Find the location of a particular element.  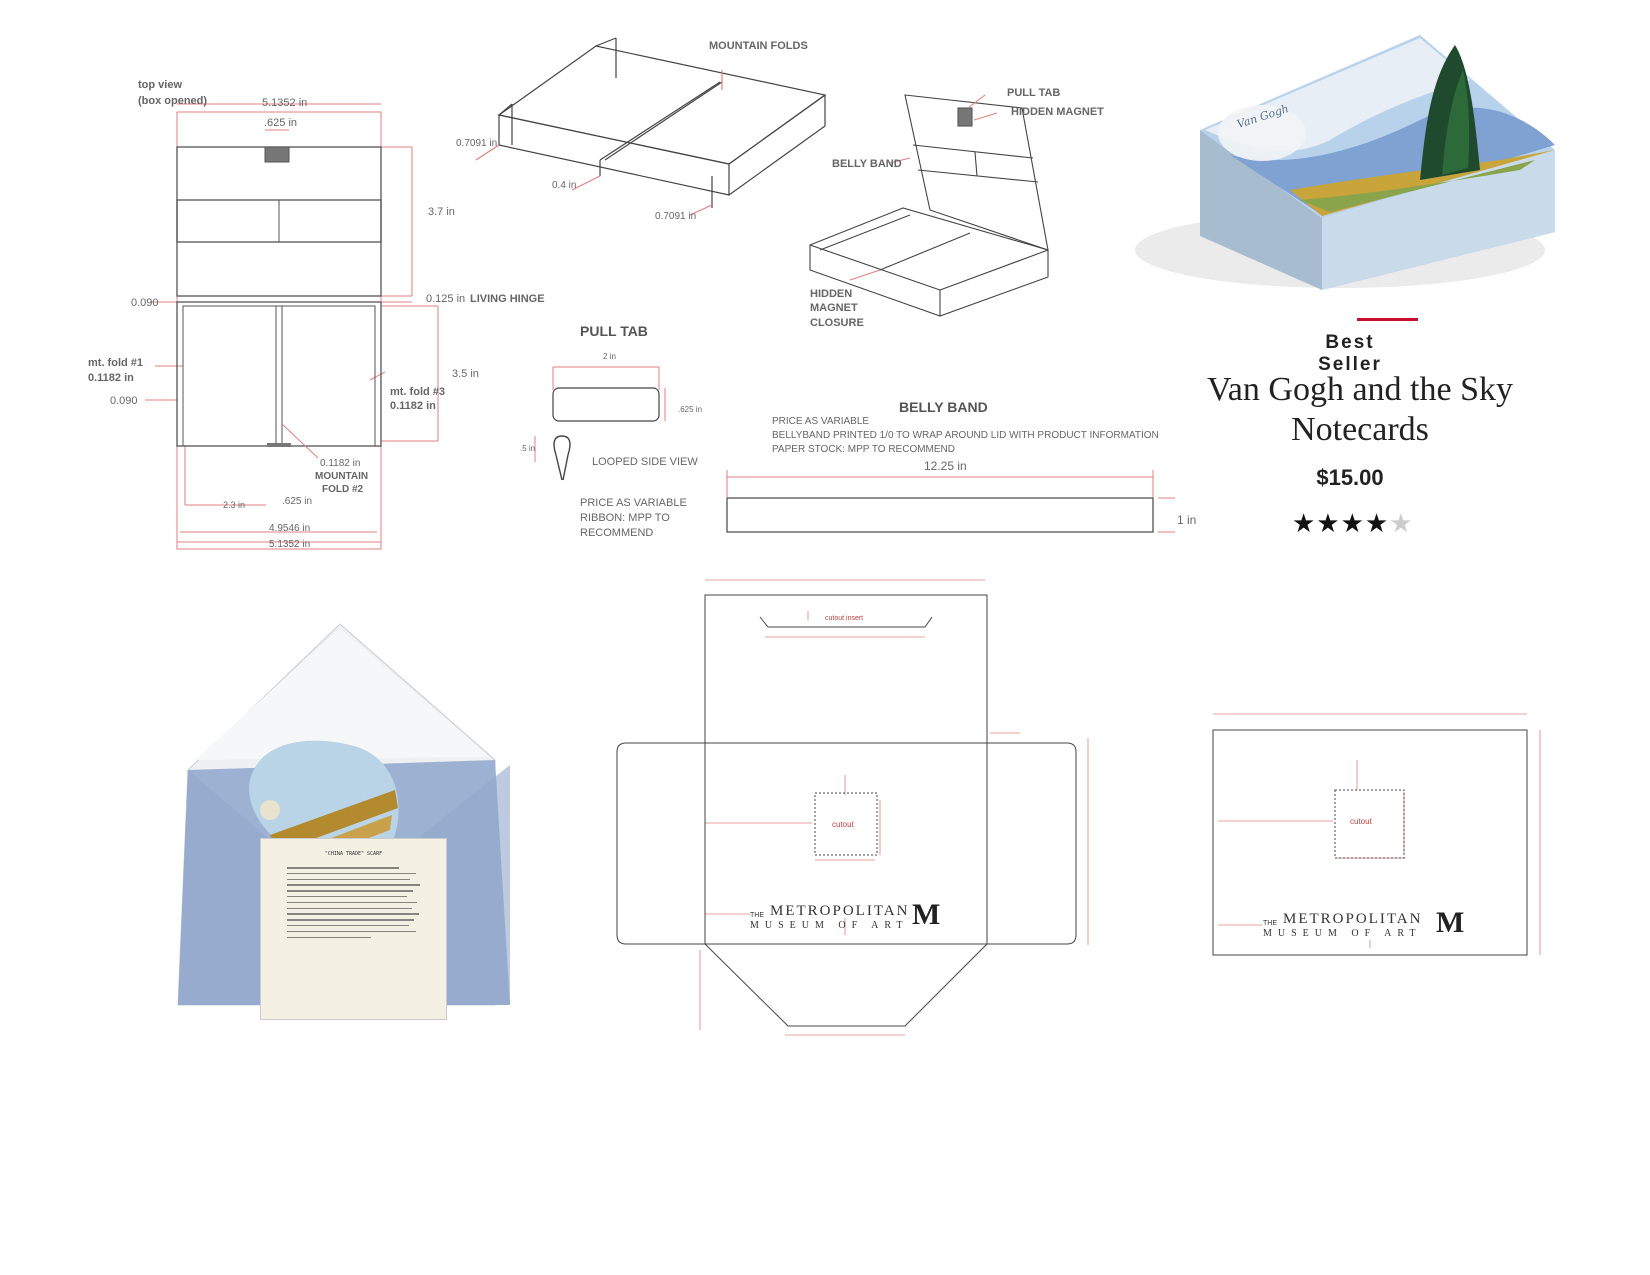

pull-tab-dim-loop: .5 in is located at coordinates (528, 448).